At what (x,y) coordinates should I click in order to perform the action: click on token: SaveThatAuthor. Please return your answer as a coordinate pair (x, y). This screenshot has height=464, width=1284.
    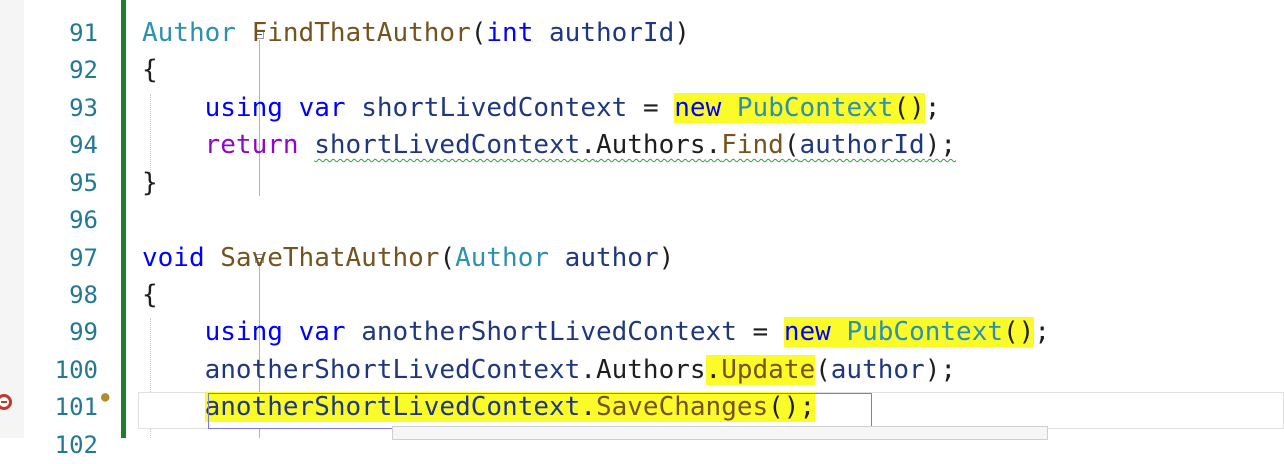
    Looking at the image, I should click on (330, 258).